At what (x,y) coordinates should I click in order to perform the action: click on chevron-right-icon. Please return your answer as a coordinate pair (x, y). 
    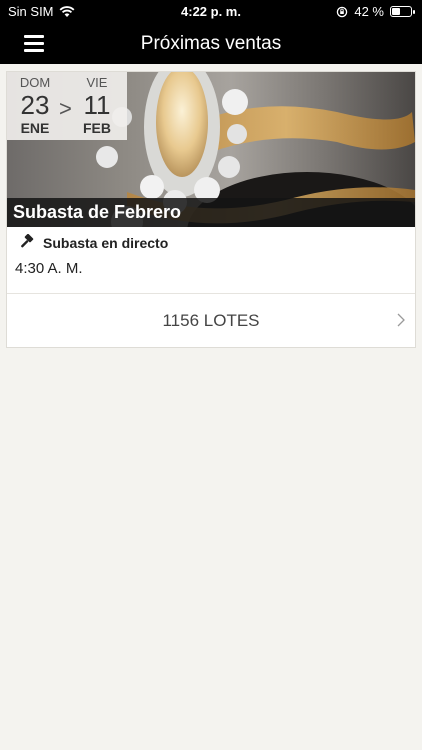
    Looking at the image, I should click on (401, 320).